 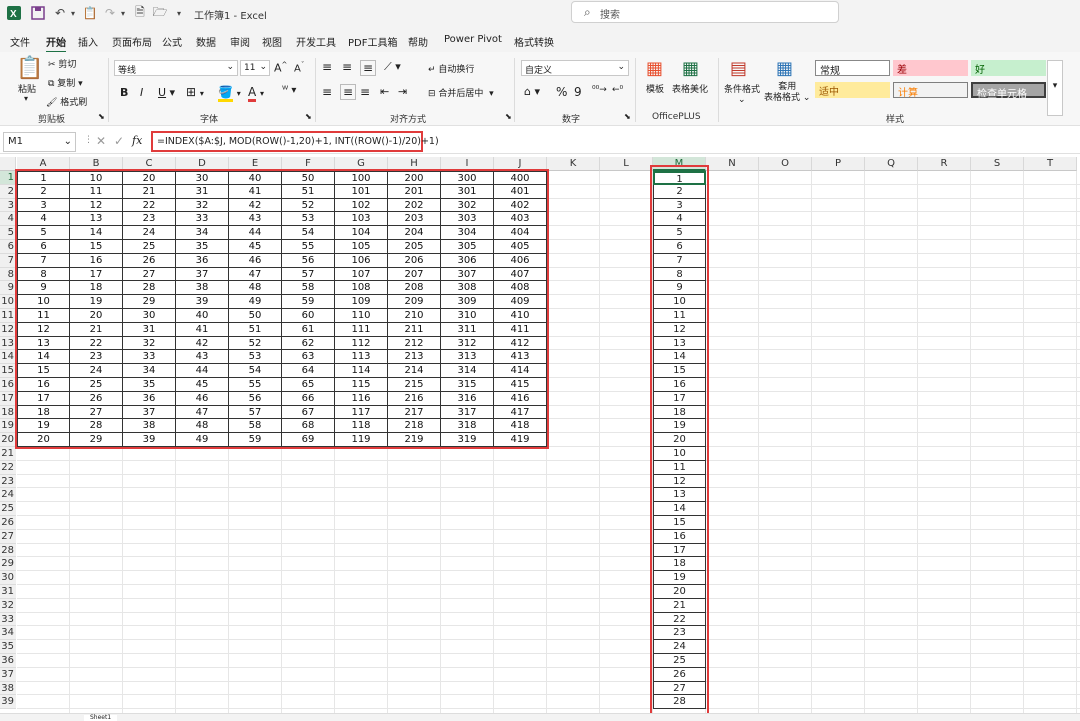 I want to click on italic-button: I, so click(x=141, y=92).